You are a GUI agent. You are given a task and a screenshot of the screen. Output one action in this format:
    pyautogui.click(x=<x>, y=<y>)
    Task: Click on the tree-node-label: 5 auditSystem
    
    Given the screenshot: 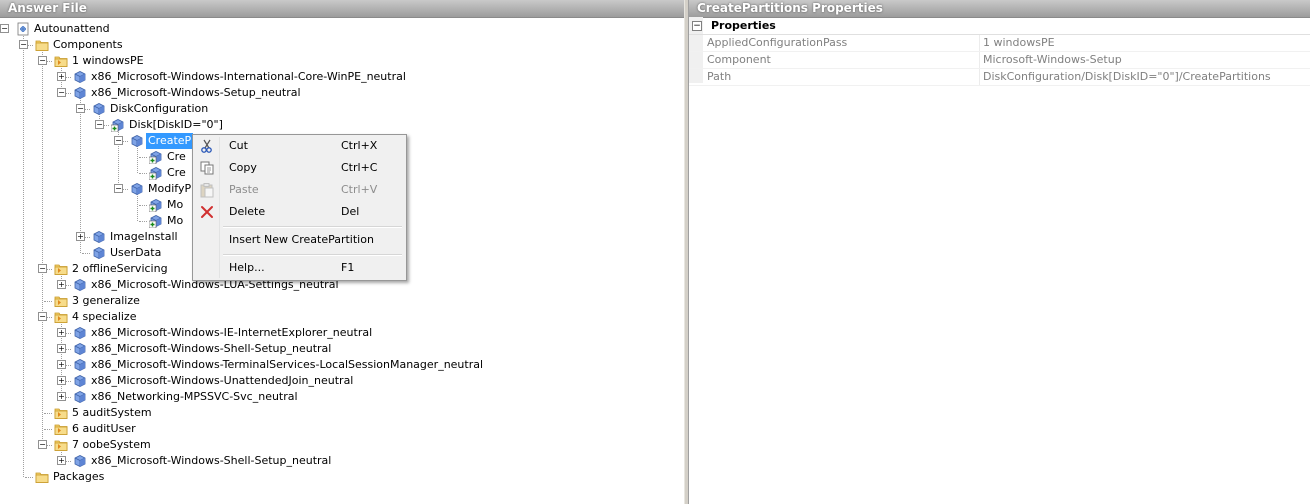 What is the action you would take?
    pyautogui.click(x=112, y=413)
    